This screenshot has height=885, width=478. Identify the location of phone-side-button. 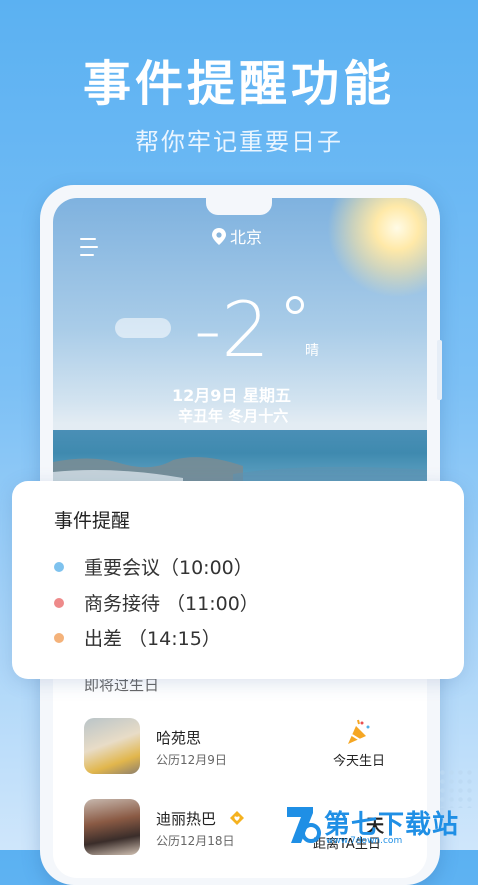
(439, 370).